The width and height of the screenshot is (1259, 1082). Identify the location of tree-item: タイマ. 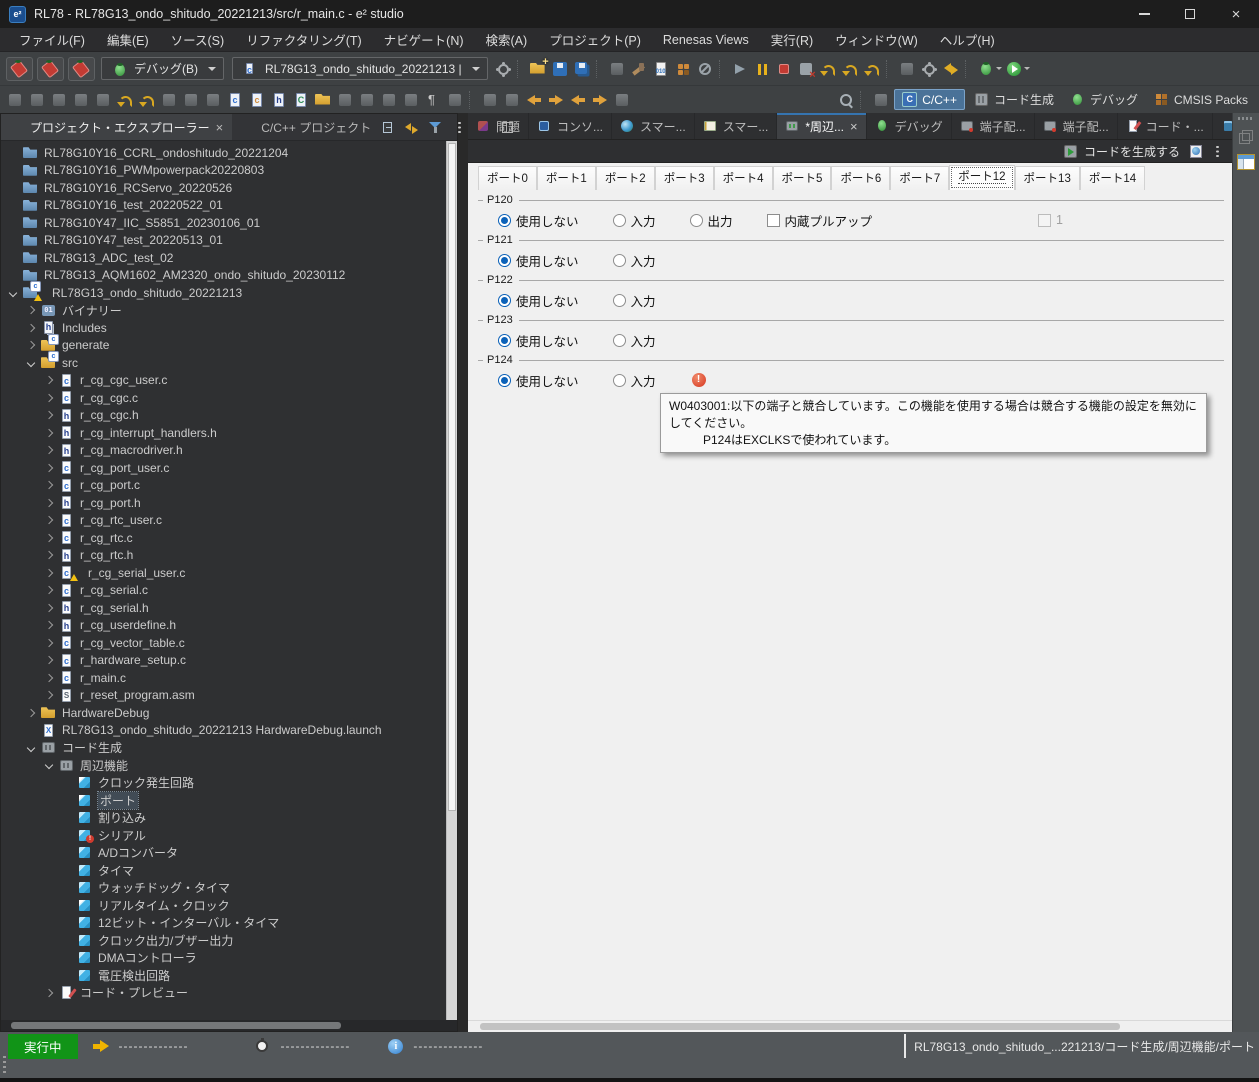
(223, 871).